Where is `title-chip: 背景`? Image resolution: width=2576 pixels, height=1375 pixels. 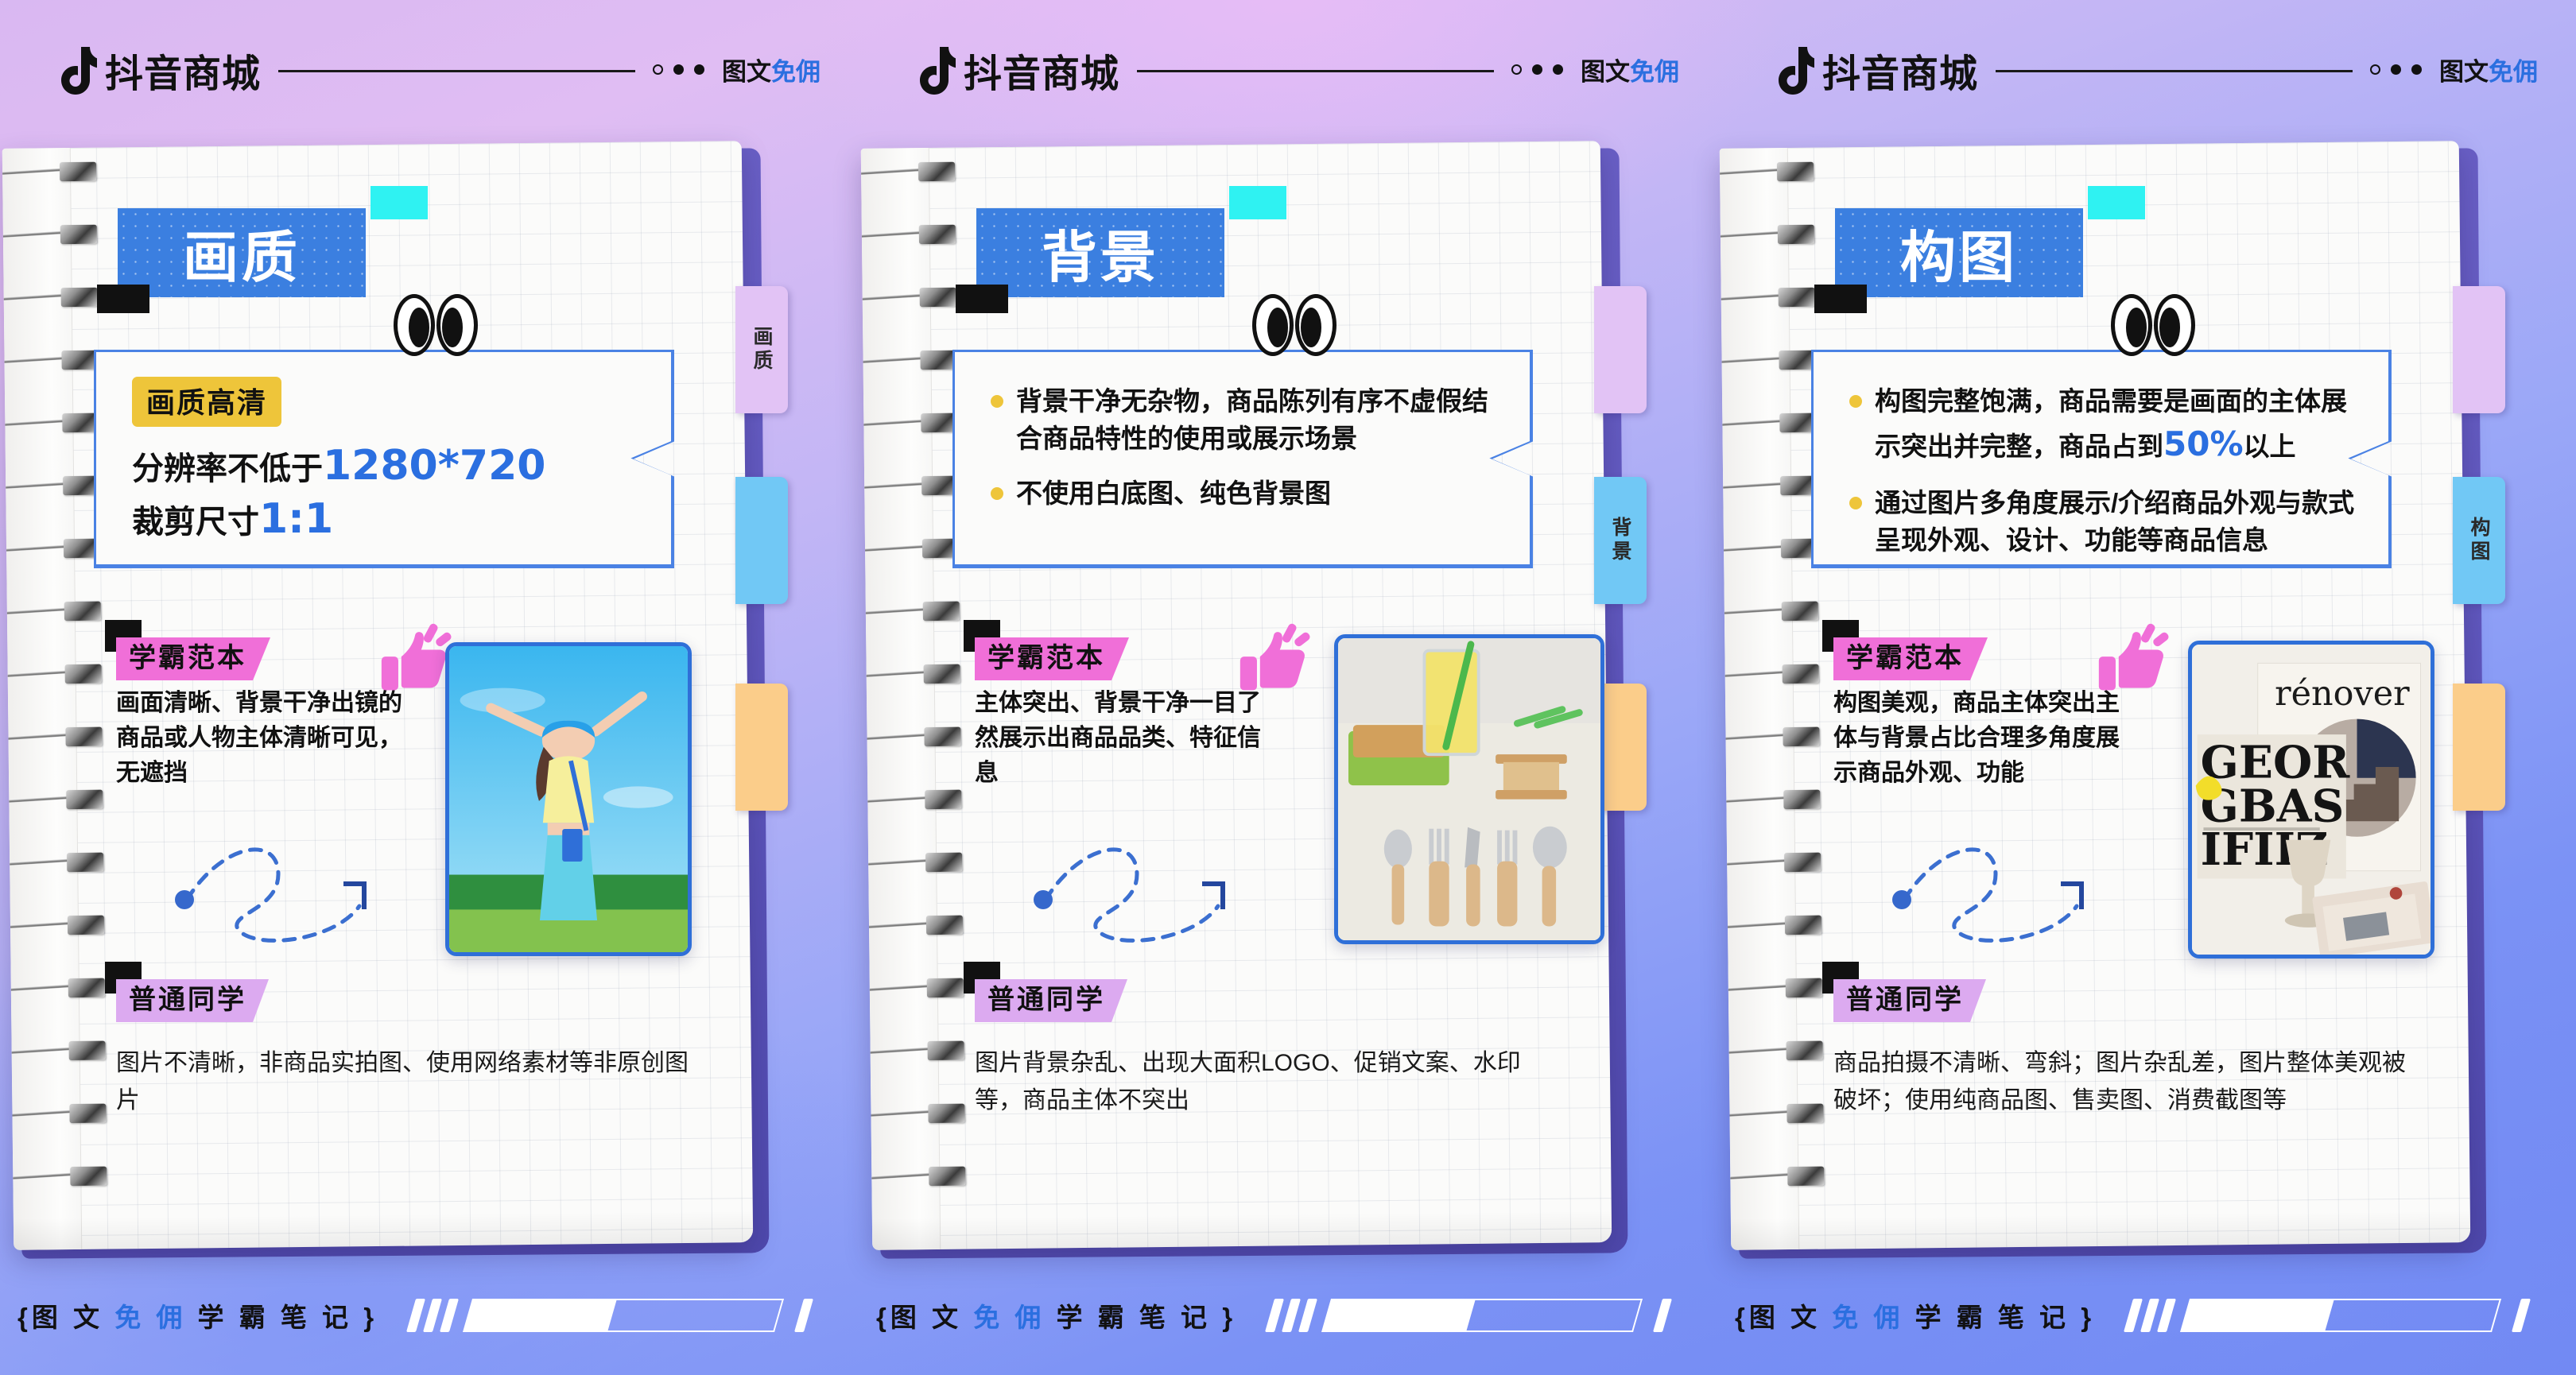
title-chip: 背景 is located at coordinates (1100, 253).